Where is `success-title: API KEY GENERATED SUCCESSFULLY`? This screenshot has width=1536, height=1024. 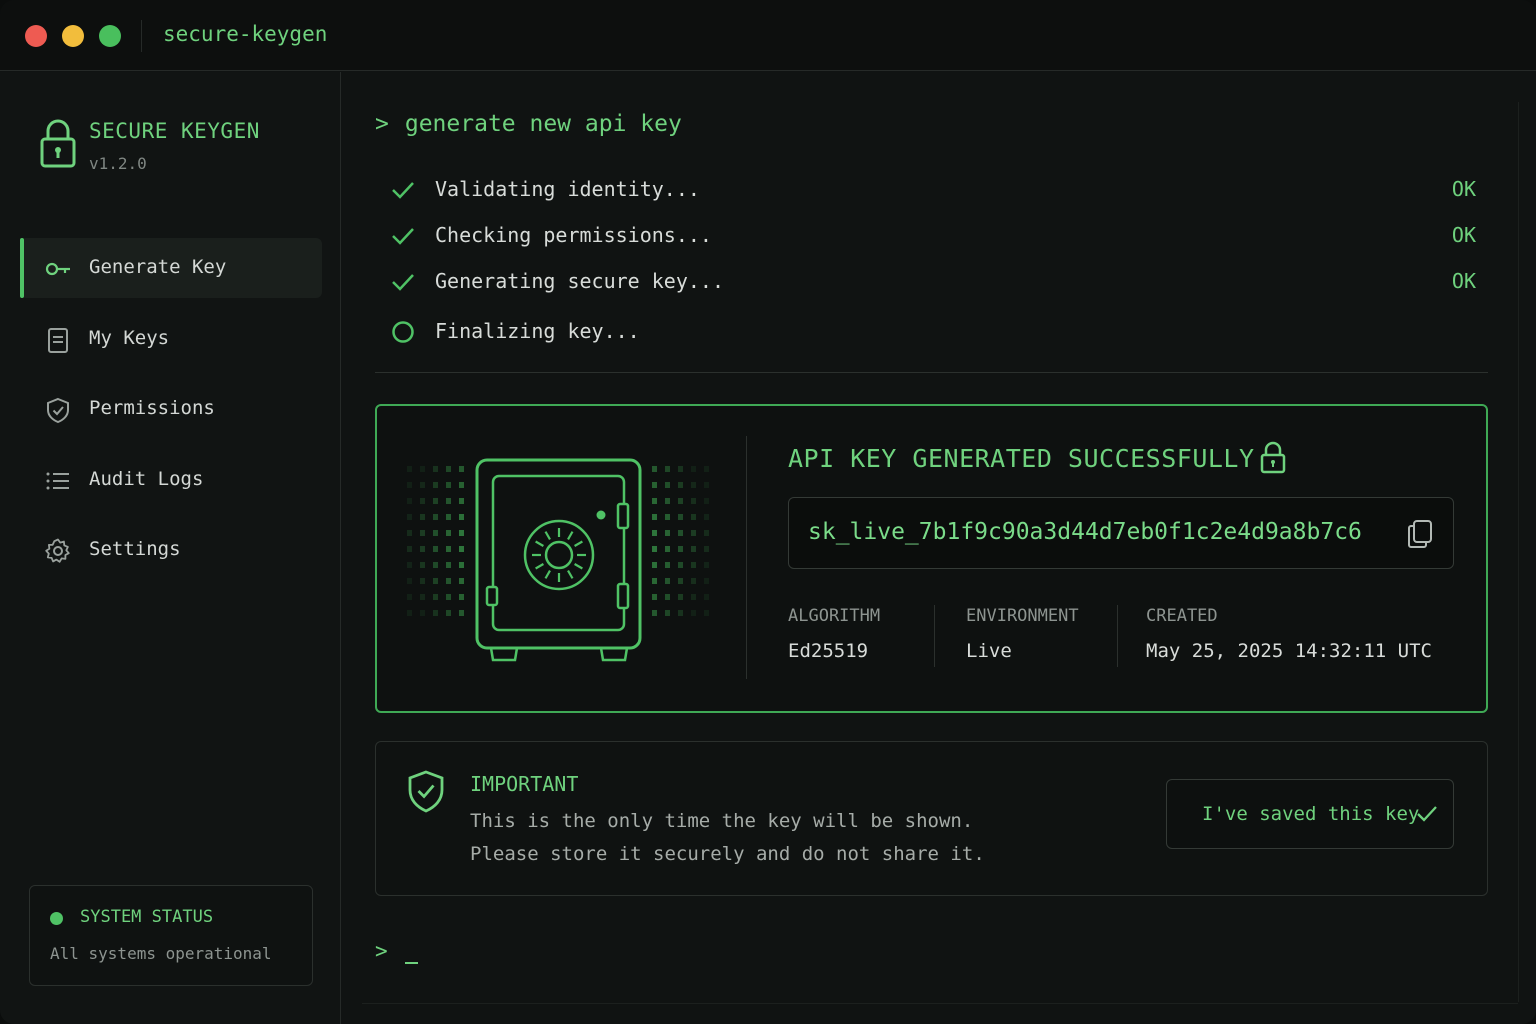 success-title: API KEY GENERATED SUCCESSFULLY is located at coordinates (1021, 458).